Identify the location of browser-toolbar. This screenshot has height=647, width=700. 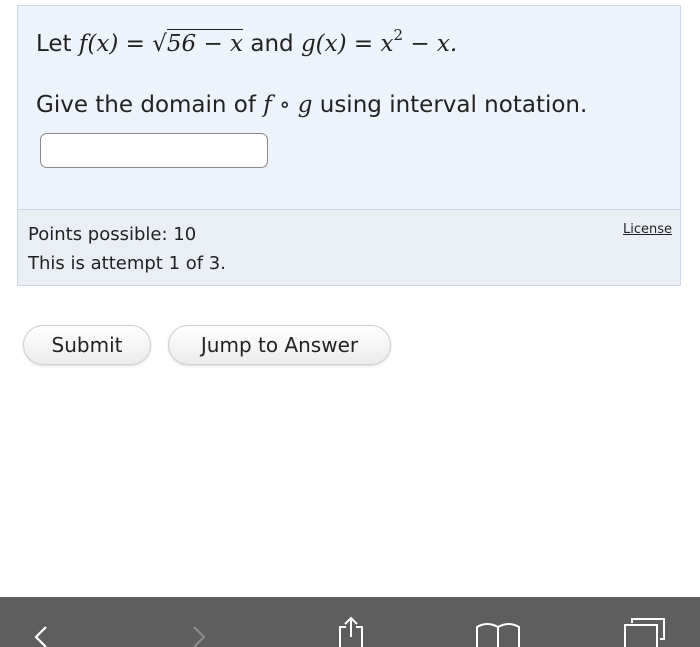
(350, 622).